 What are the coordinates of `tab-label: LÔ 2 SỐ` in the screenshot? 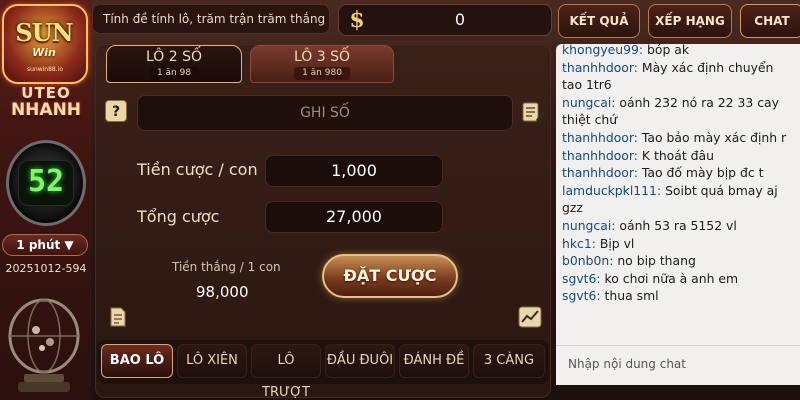 It's located at (174, 57).